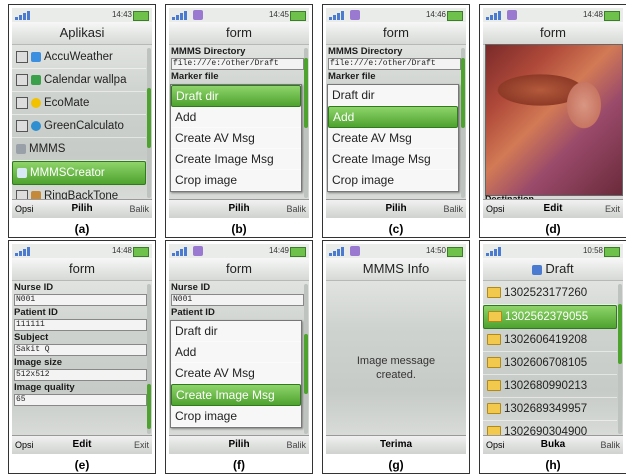  What do you see at coordinates (546, 340) in the screenshot?
I see `list-item-label: 1302606419208` at bounding box center [546, 340].